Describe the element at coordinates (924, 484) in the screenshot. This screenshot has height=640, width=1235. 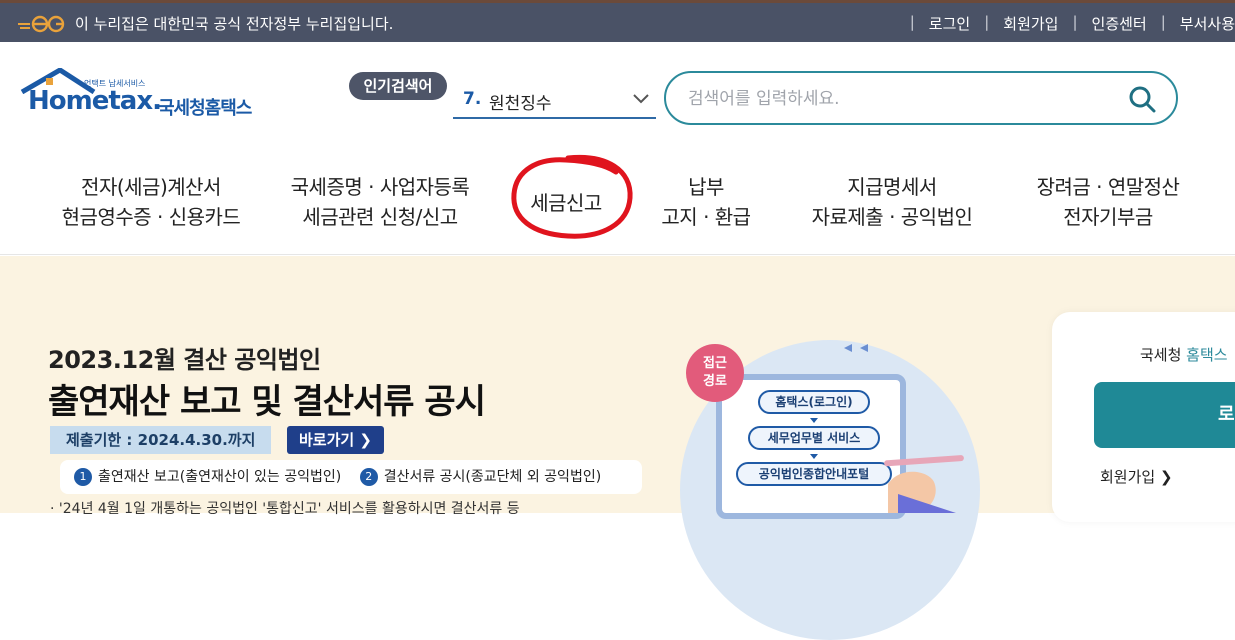
I see `hand-pen-icon` at that location.